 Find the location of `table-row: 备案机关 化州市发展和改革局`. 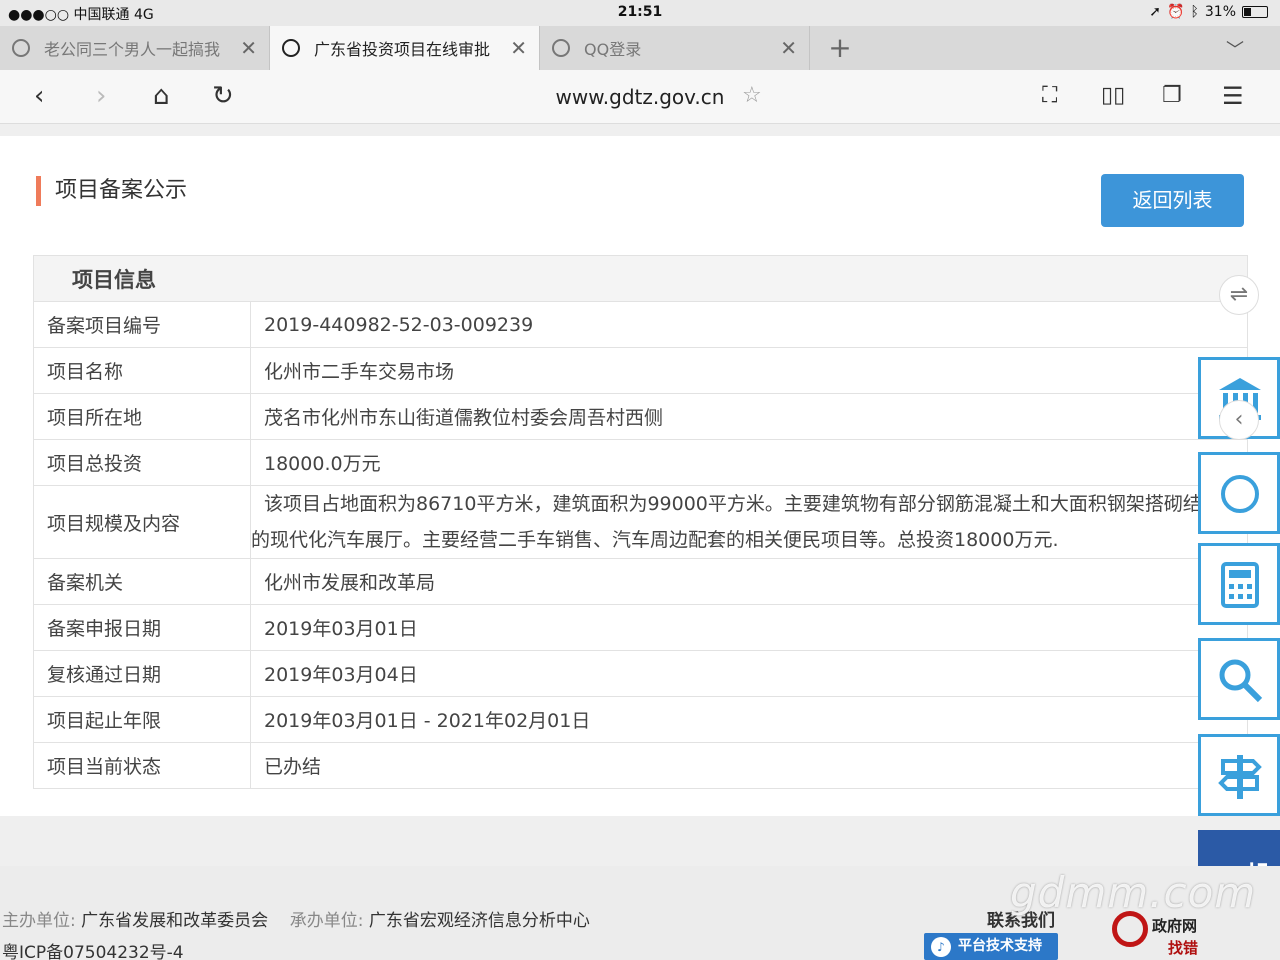

table-row: 备案机关 化州市发展和改革局 is located at coordinates (640, 581).